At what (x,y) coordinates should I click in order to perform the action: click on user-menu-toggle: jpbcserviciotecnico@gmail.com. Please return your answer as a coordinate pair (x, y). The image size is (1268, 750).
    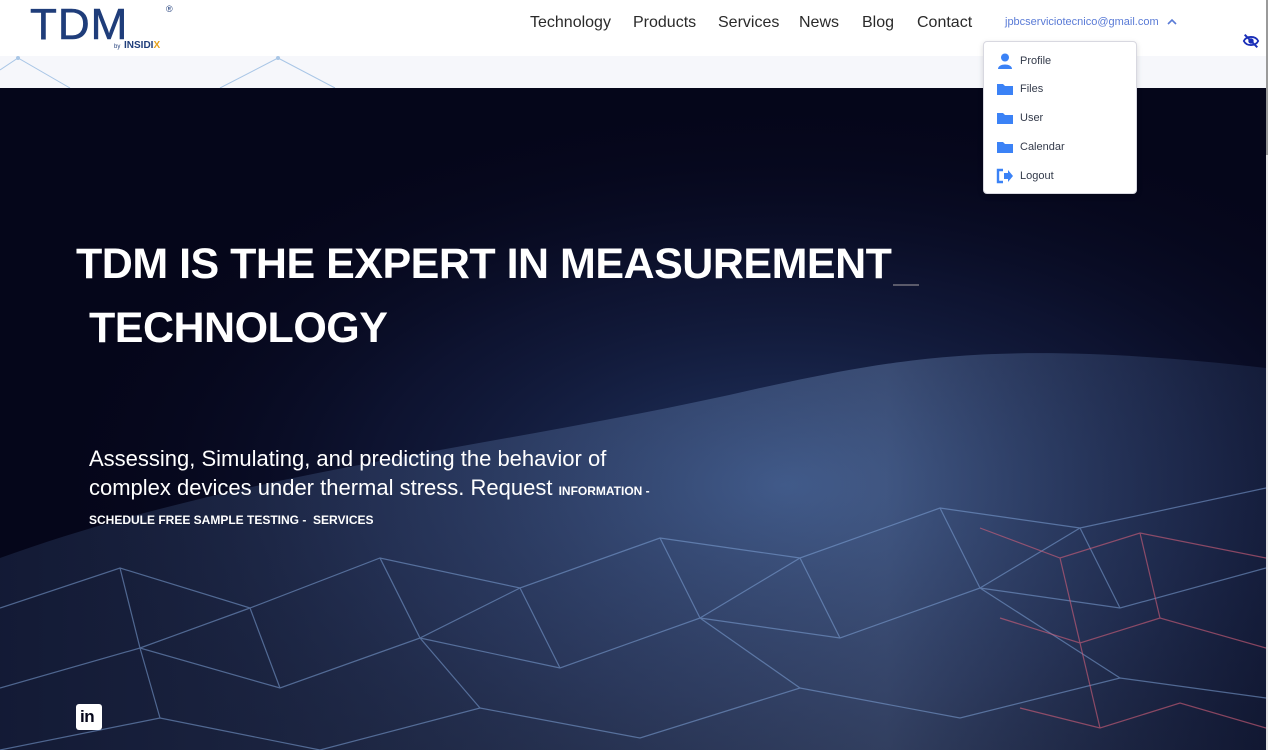
    Looking at the image, I should click on (1091, 22).